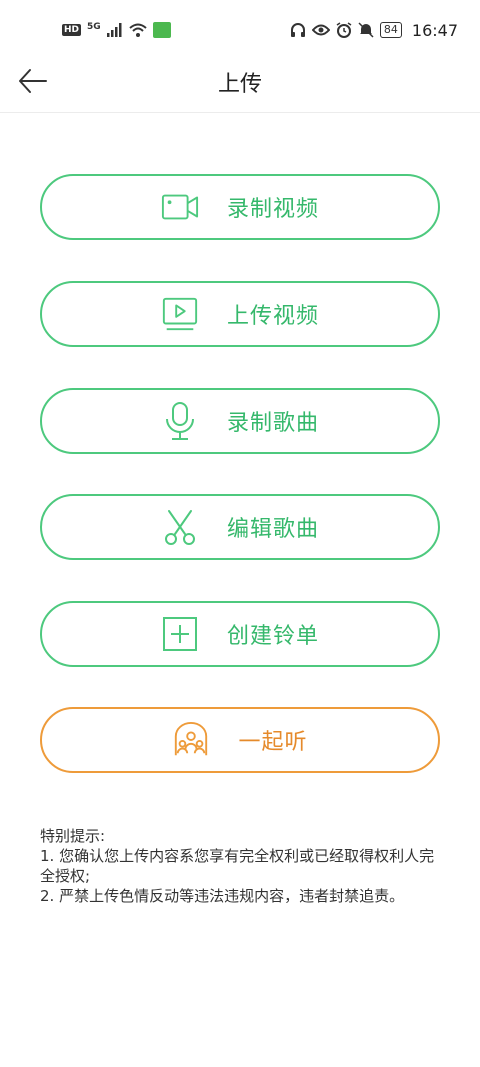 The width and height of the screenshot is (480, 1067). Describe the element at coordinates (272, 636) in the screenshot. I see `create-ringtone-list-label: 创建铃单` at that location.